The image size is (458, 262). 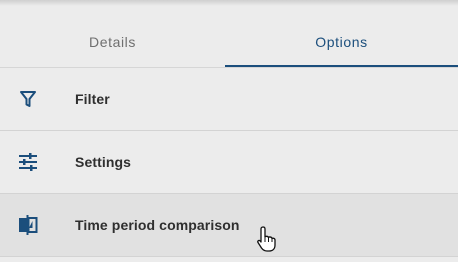 I want to click on compare-icon, so click(x=28, y=225).